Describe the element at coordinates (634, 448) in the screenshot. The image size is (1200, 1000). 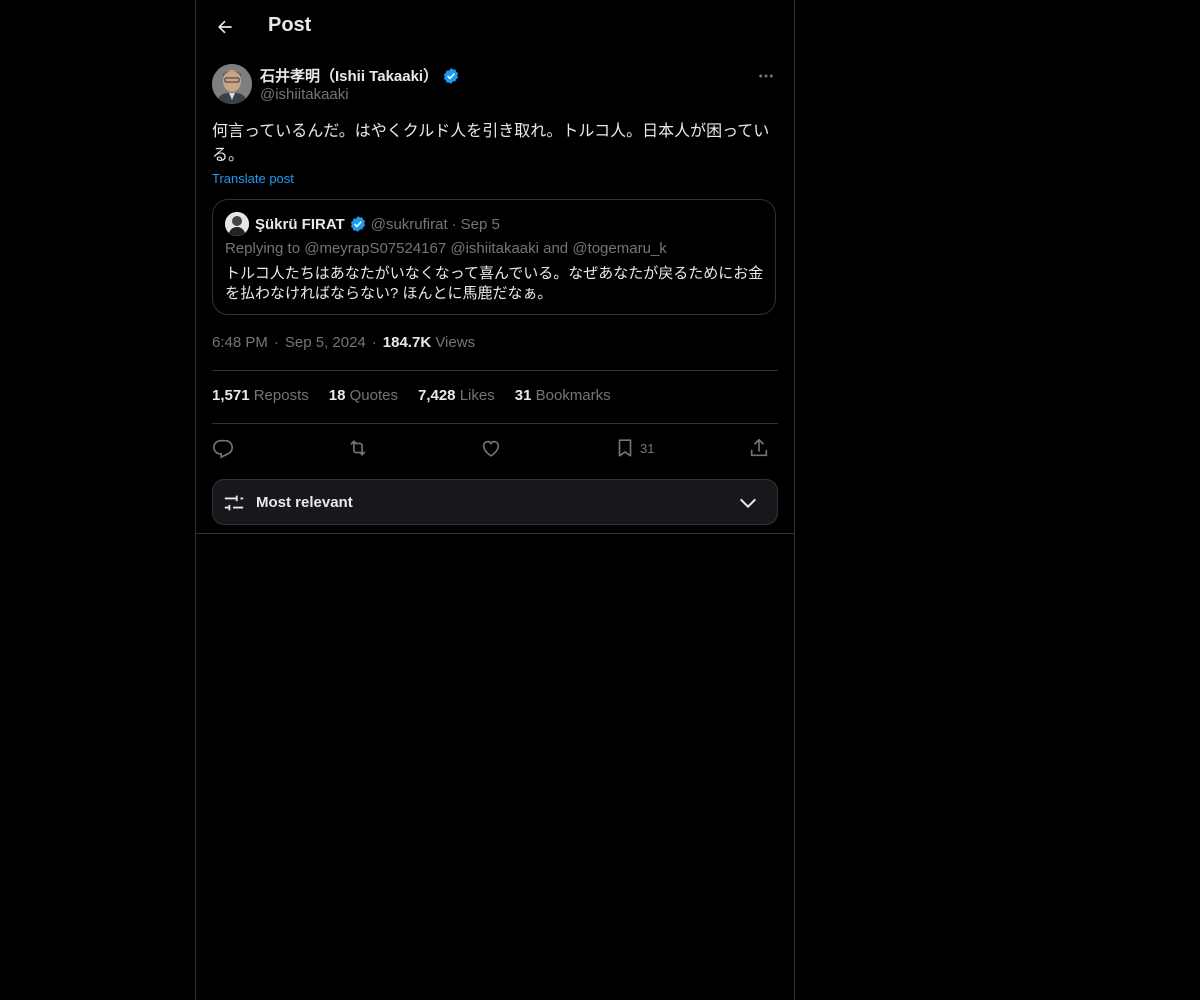
I see `bookmark-button: 31` at that location.